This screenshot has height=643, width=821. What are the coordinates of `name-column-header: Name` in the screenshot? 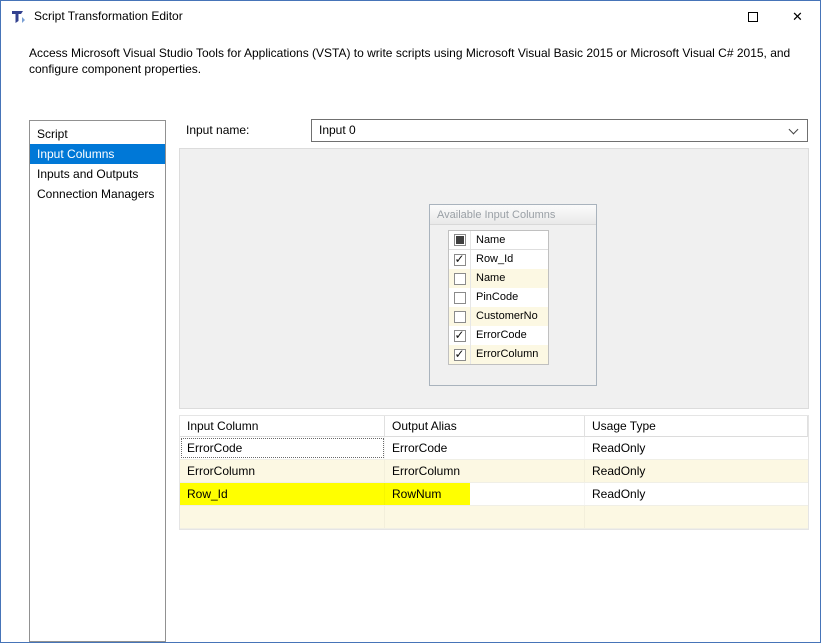 It's located at (509, 240).